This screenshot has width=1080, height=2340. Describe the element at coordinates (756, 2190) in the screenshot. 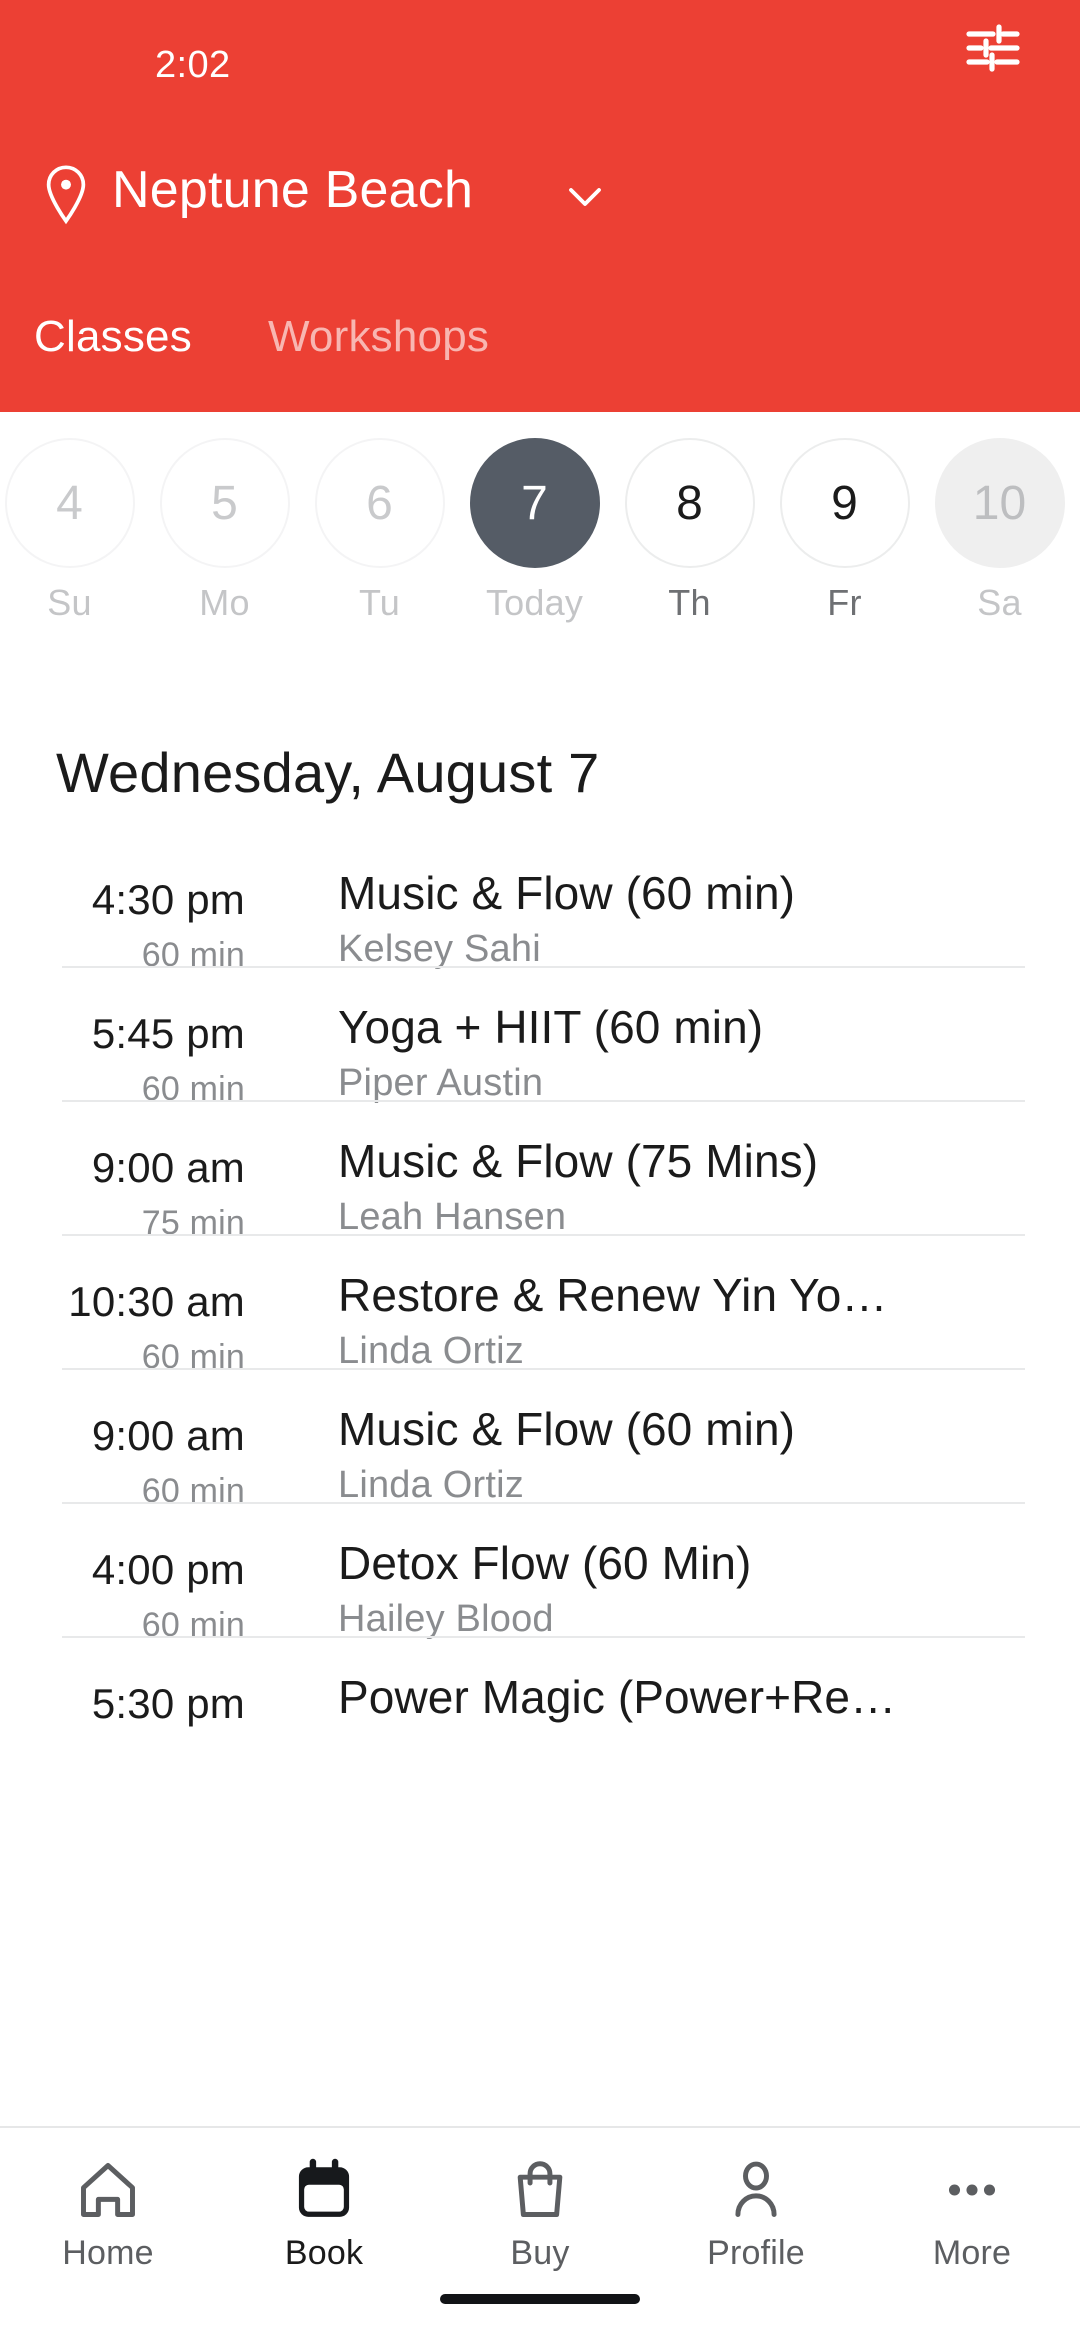

I see `person-icon` at that location.